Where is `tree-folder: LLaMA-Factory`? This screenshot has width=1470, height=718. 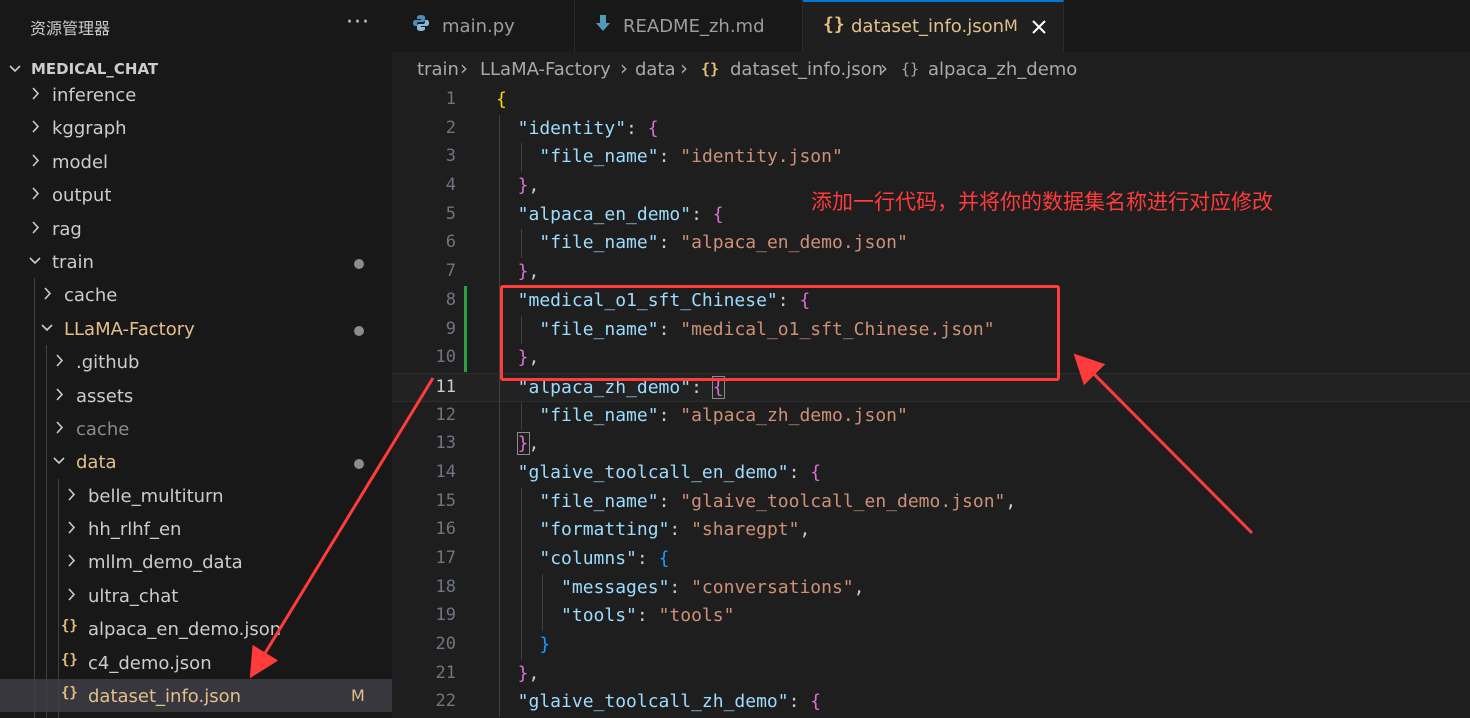 tree-folder: LLaMA-Factory is located at coordinates (196, 328).